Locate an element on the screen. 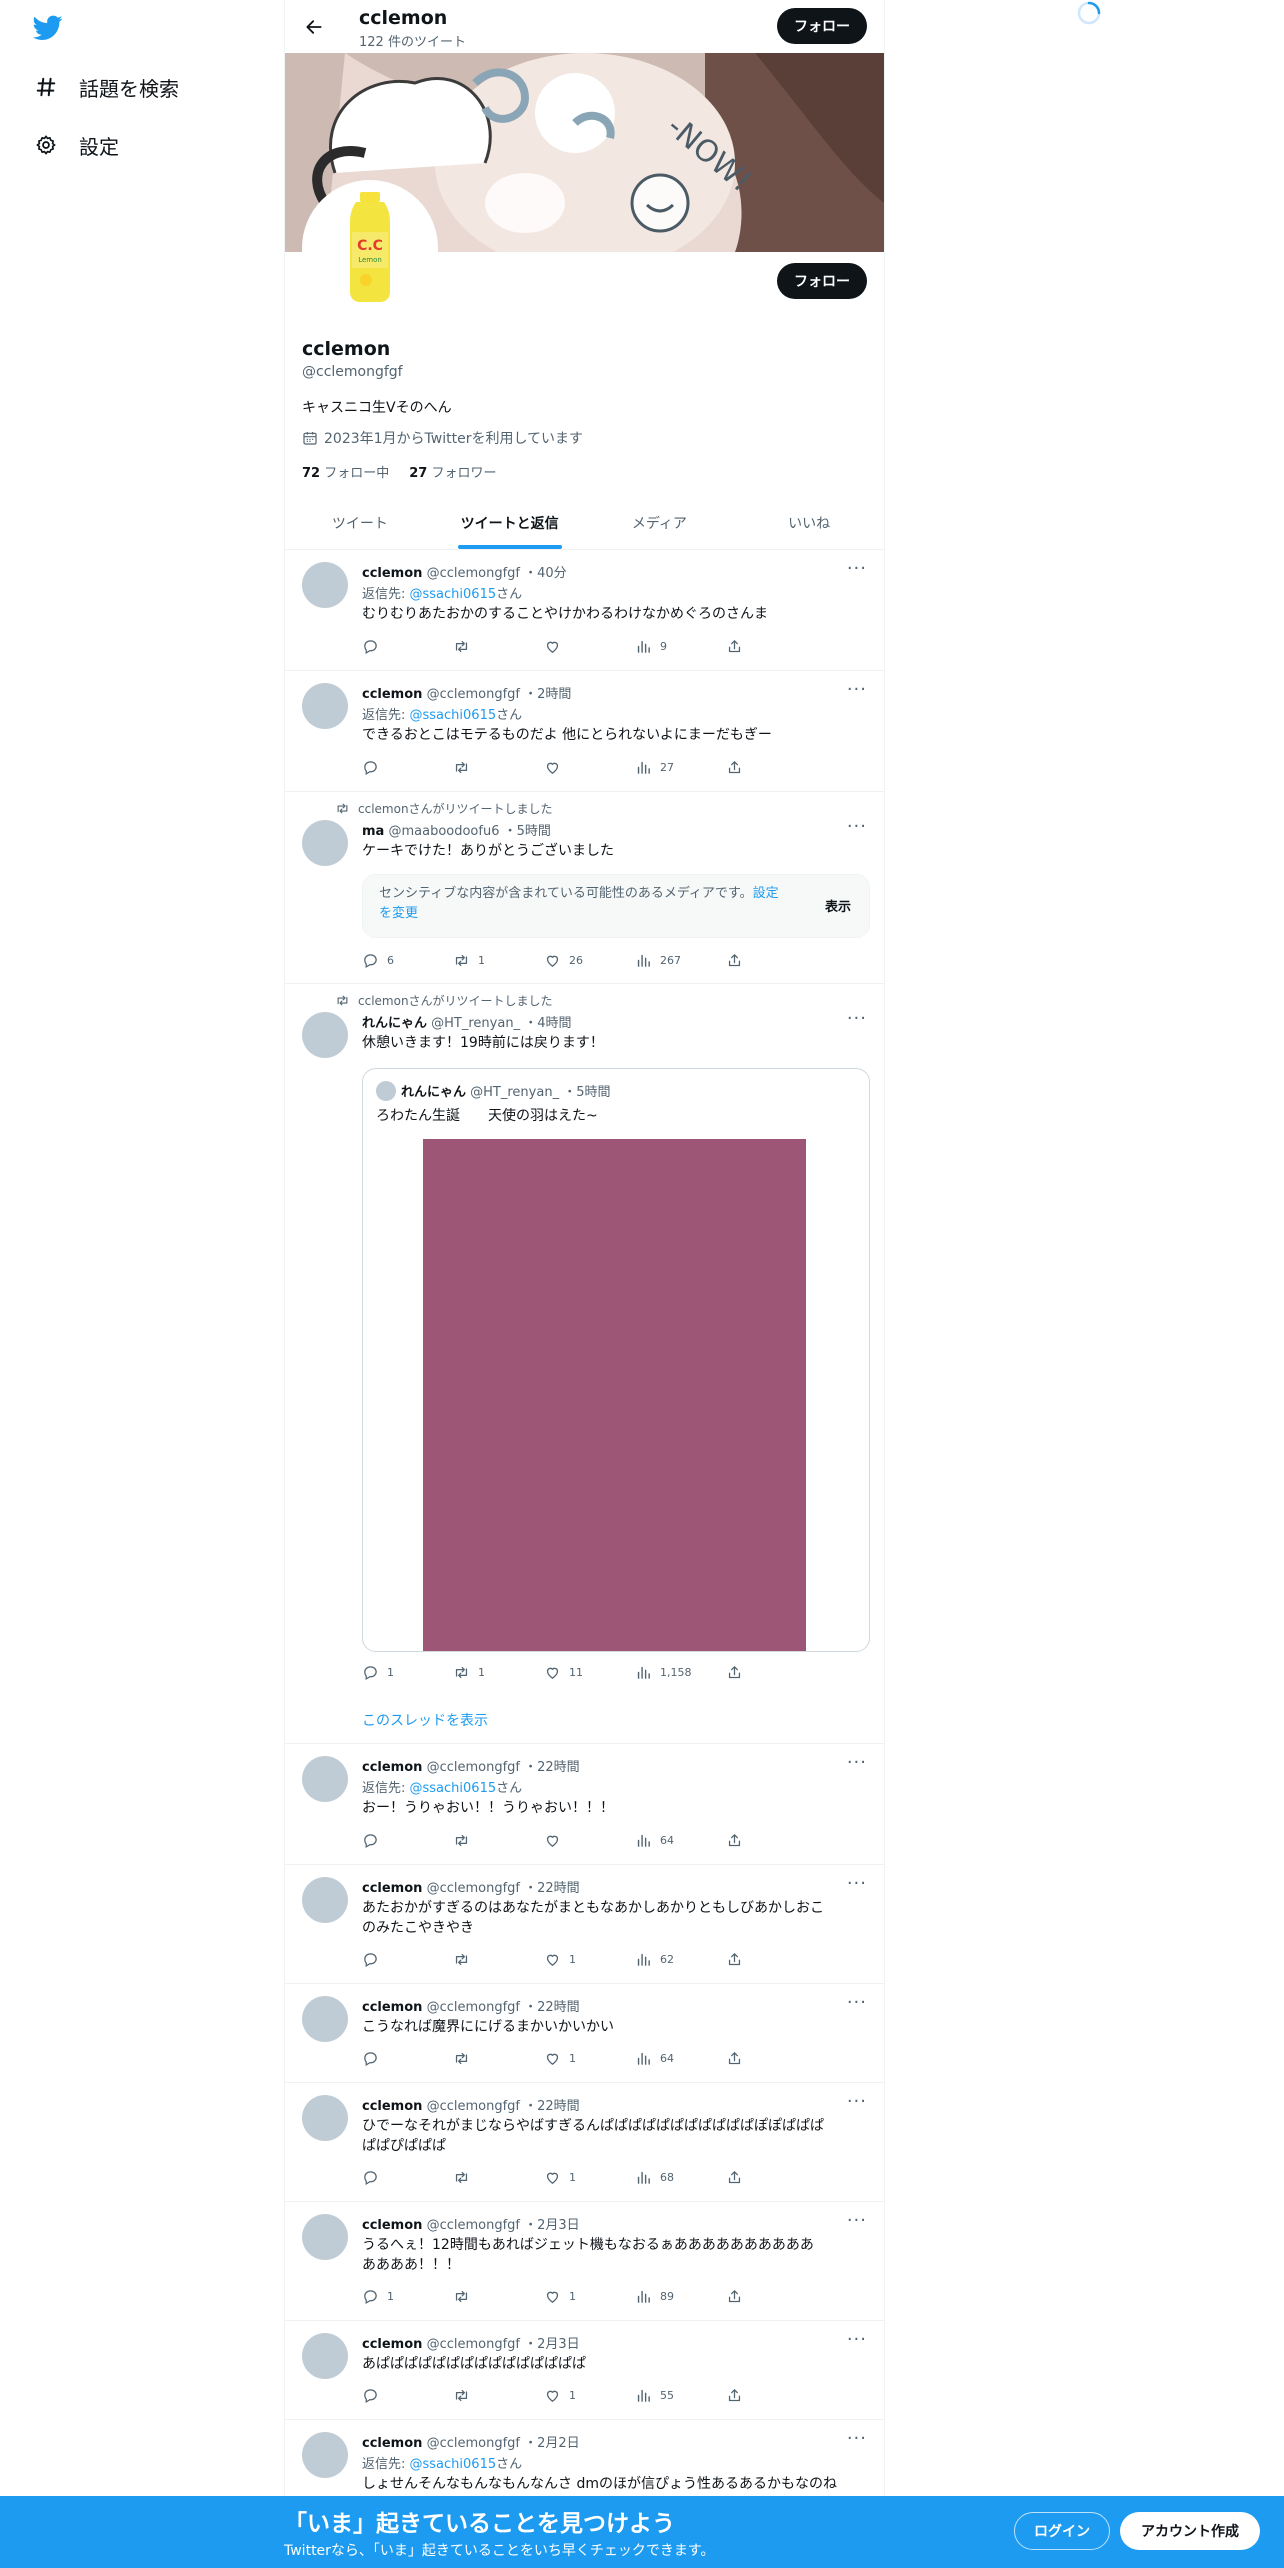 The height and width of the screenshot is (2568, 1284). quoted-media-image is located at coordinates (614, 1395).